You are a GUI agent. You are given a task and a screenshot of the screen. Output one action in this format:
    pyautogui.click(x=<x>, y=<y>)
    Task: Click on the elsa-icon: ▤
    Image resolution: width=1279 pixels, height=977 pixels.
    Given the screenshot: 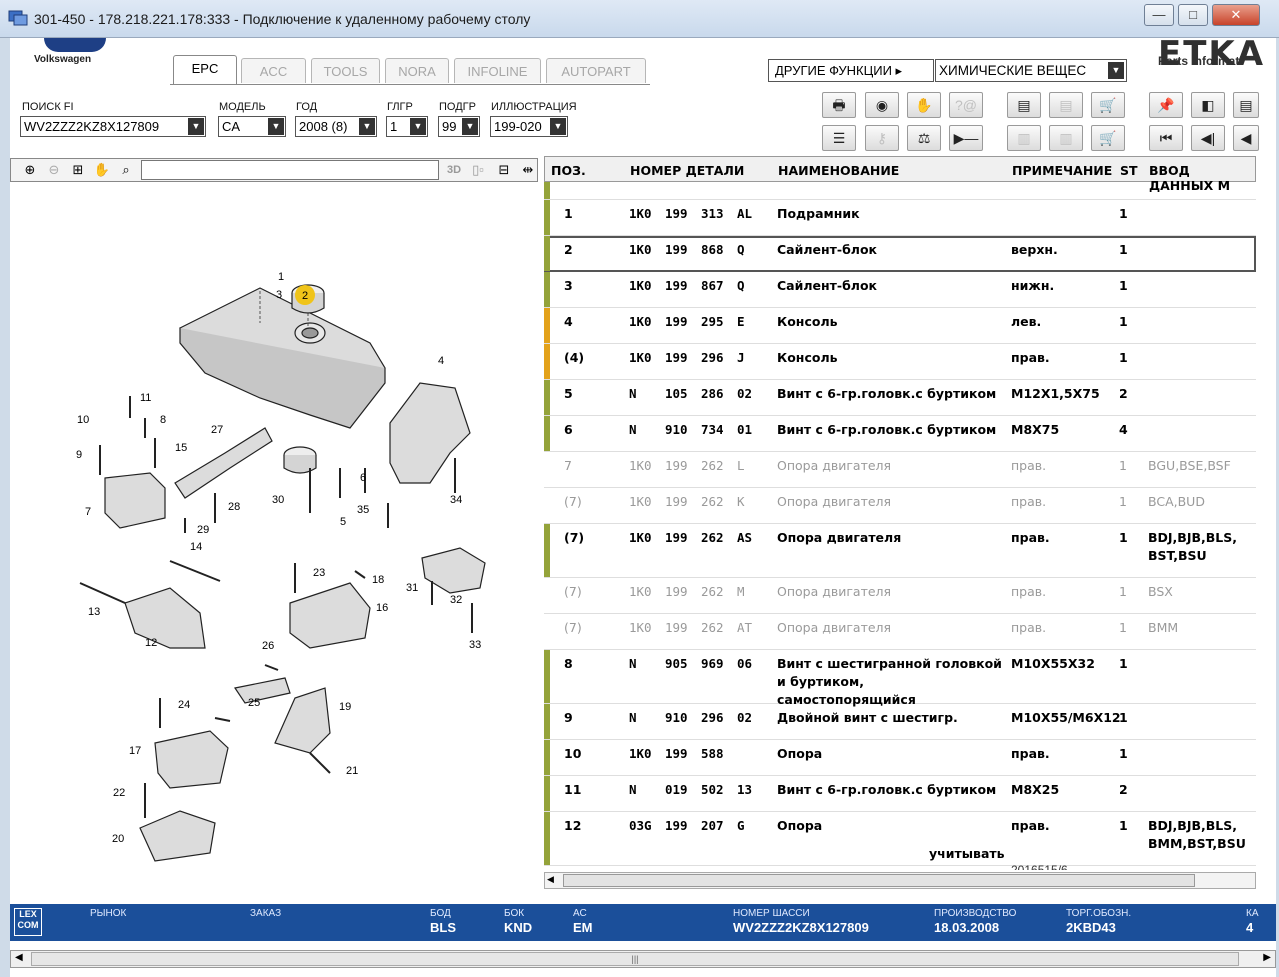 What is the action you would take?
    pyautogui.click(x=1024, y=105)
    